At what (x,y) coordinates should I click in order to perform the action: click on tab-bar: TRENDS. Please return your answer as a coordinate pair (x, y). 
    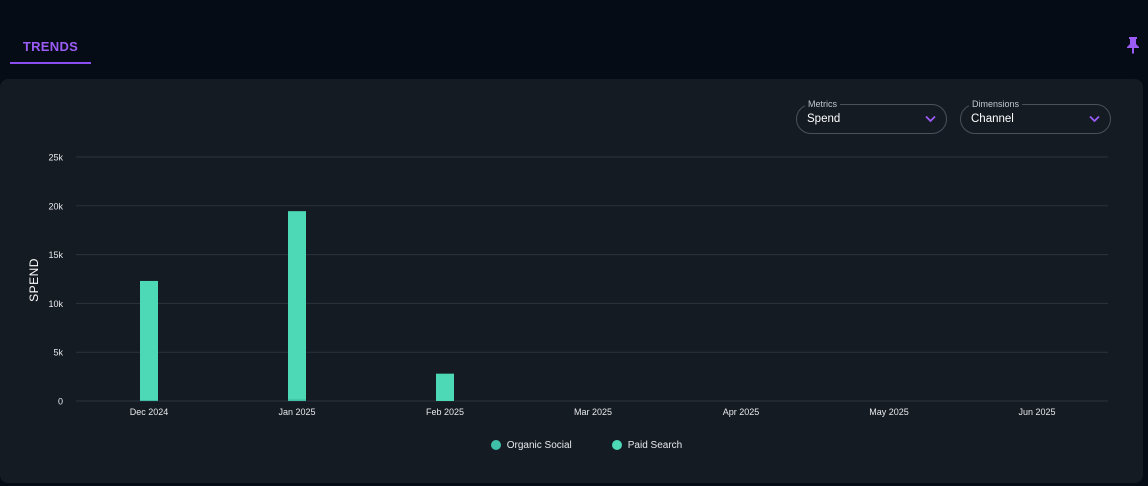
    Looking at the image, I should click on (574, 35).